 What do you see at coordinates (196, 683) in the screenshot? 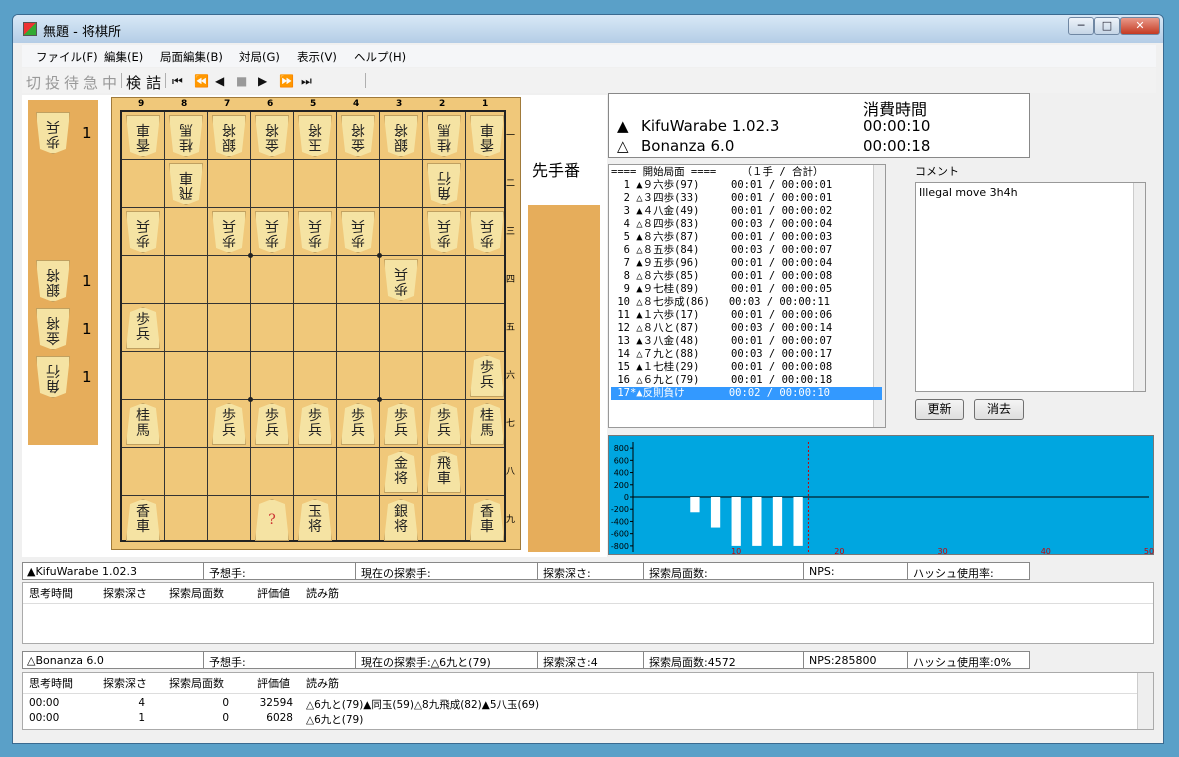
I see `gote-pv-header-nodes: 探索局面数` at bounding box center [196, 683].